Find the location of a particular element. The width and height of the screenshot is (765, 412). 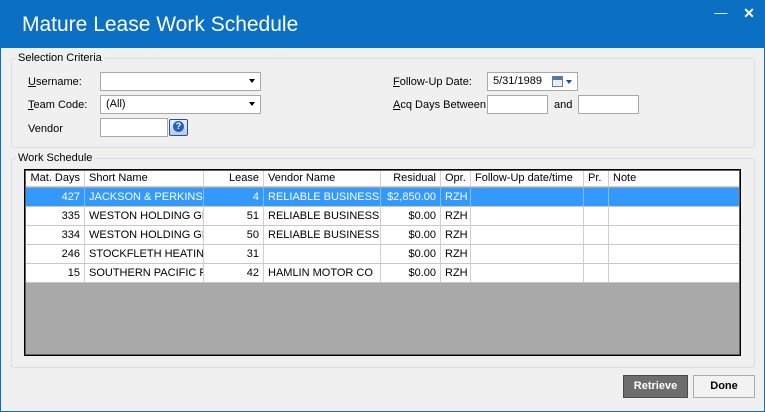

retrieve-button: Retrieve is located at coordinates (655, 386).